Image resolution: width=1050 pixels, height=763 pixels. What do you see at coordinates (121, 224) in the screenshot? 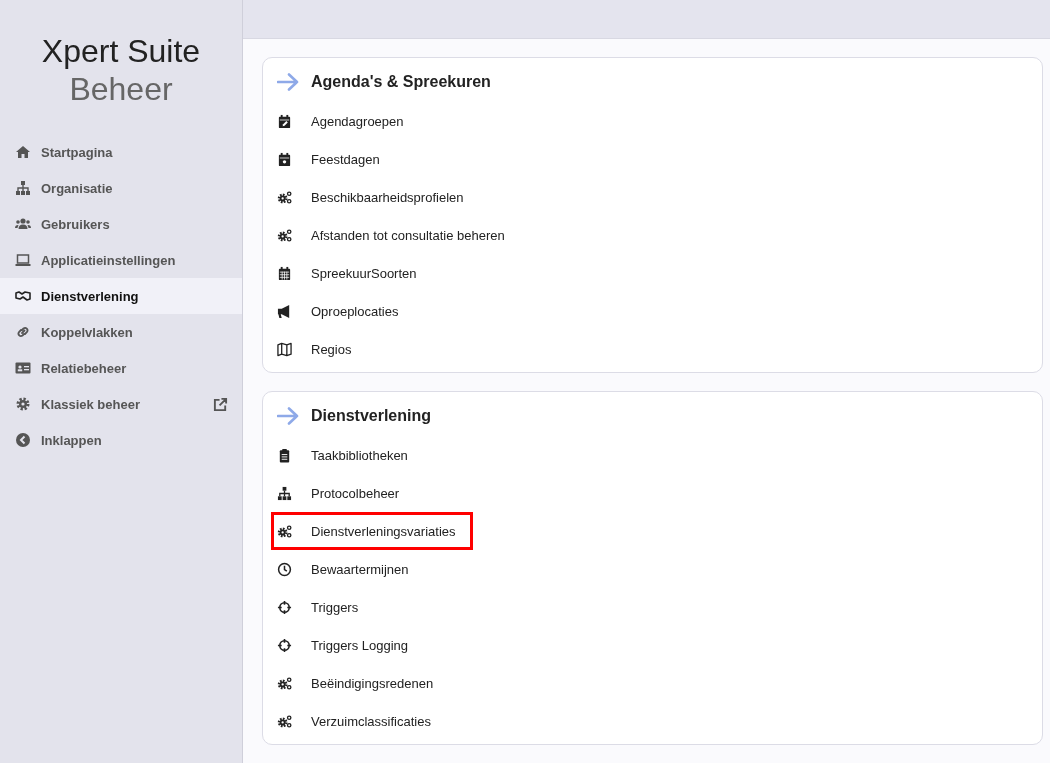
I see `sidebar-item: Gebruikers` at bounding box center [121, 224].